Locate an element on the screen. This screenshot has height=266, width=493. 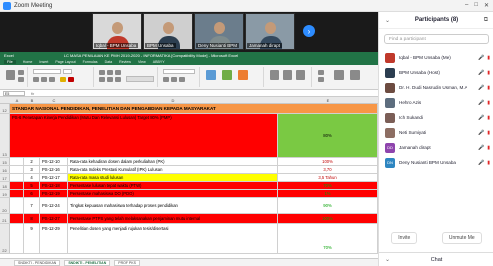
invite-button: Invite is located at coordinates (404, 238).